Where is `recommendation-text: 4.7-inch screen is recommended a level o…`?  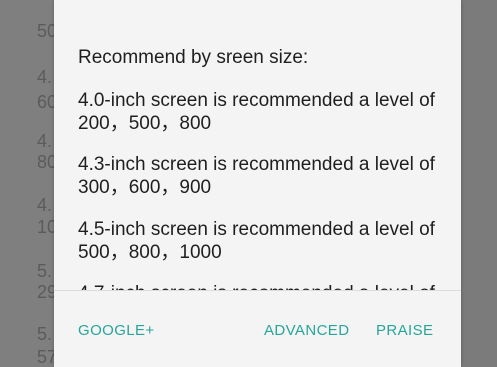 recommendation-text: 4.7-inch screen is recommended a level o… is located at coordinates (263, 286).